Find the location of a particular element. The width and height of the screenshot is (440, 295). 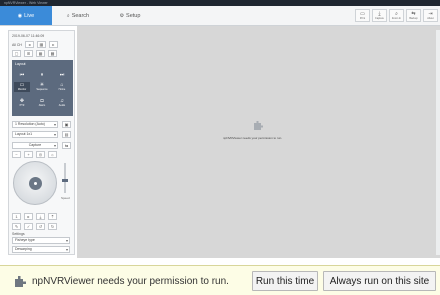

rewind-icon: ⏮ is located at coordinates (22, 74).